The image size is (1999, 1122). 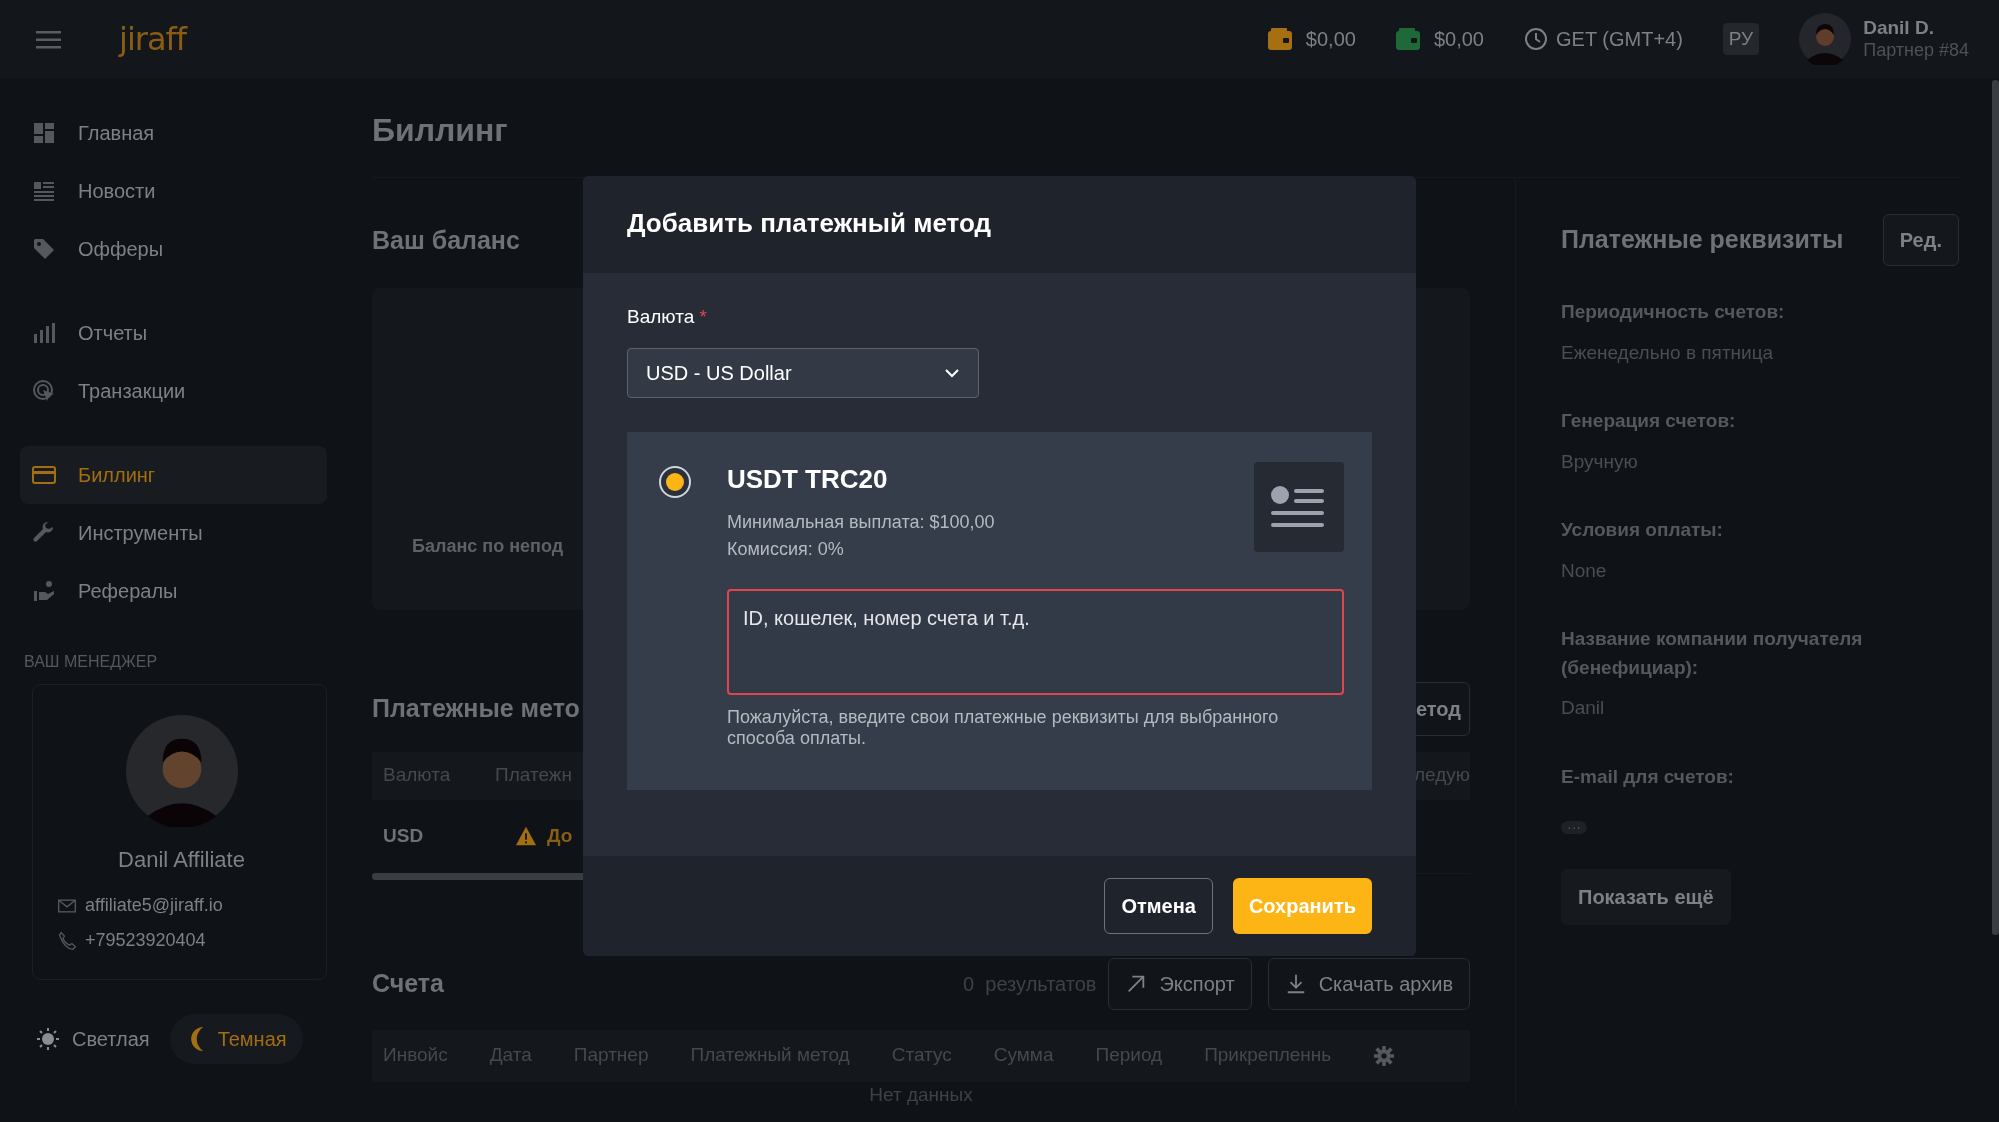 I want to click on export-button: Экспорт, so click(x=1180, y=983).